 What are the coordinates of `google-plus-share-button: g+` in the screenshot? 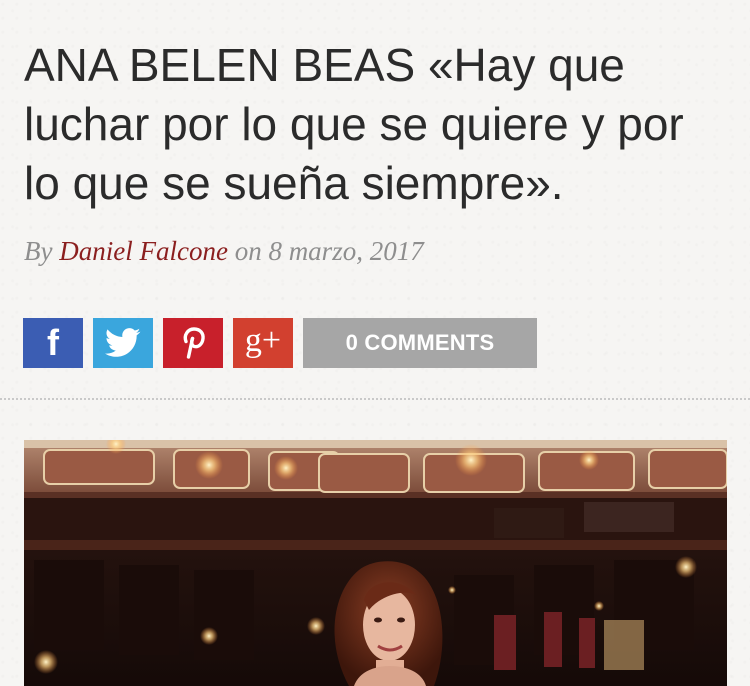 It's located at (263, 343).